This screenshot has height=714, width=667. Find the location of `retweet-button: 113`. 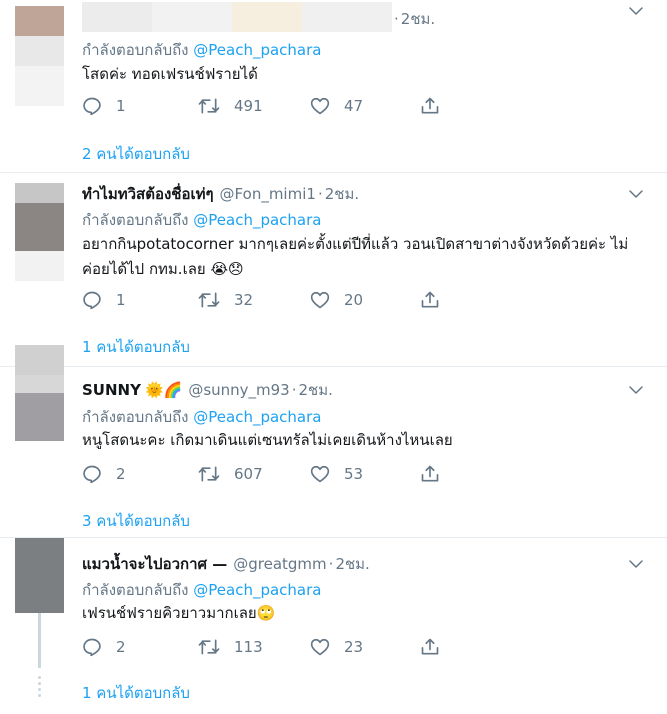

retweet-button: 113 is located at coordinates (254, 647).